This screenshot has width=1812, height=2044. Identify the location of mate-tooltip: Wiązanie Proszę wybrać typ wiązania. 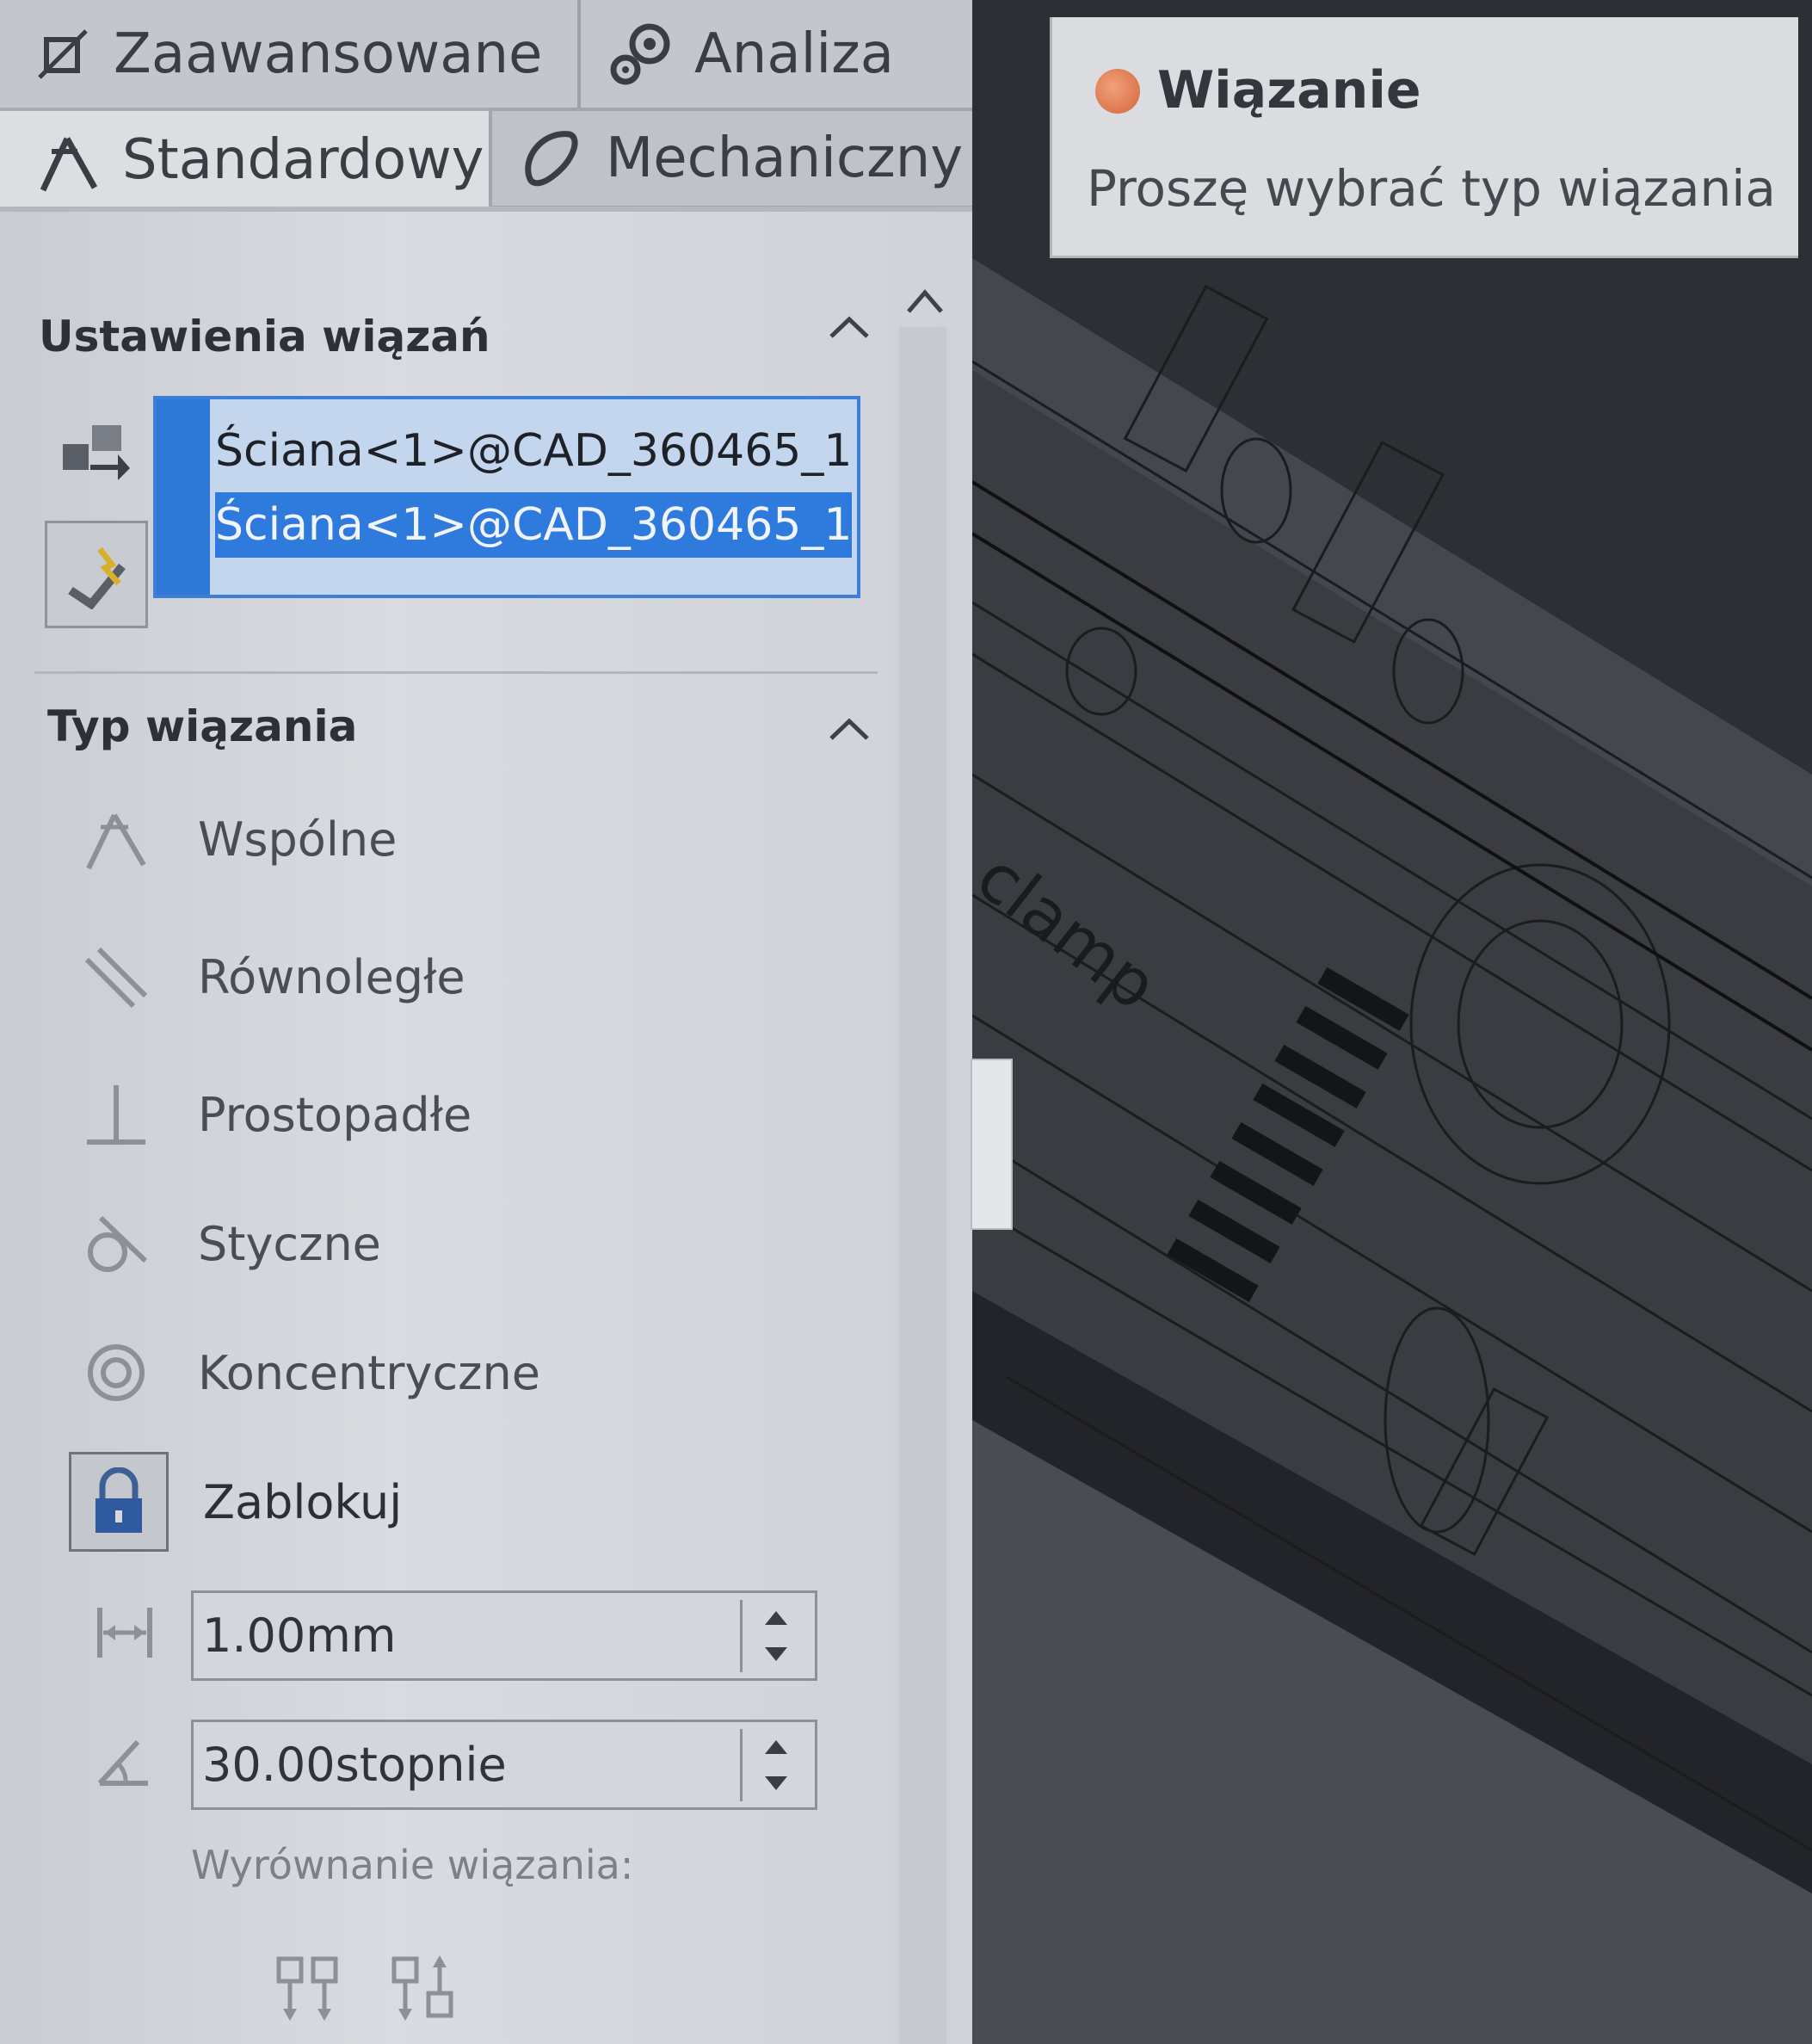
(1424, 137).